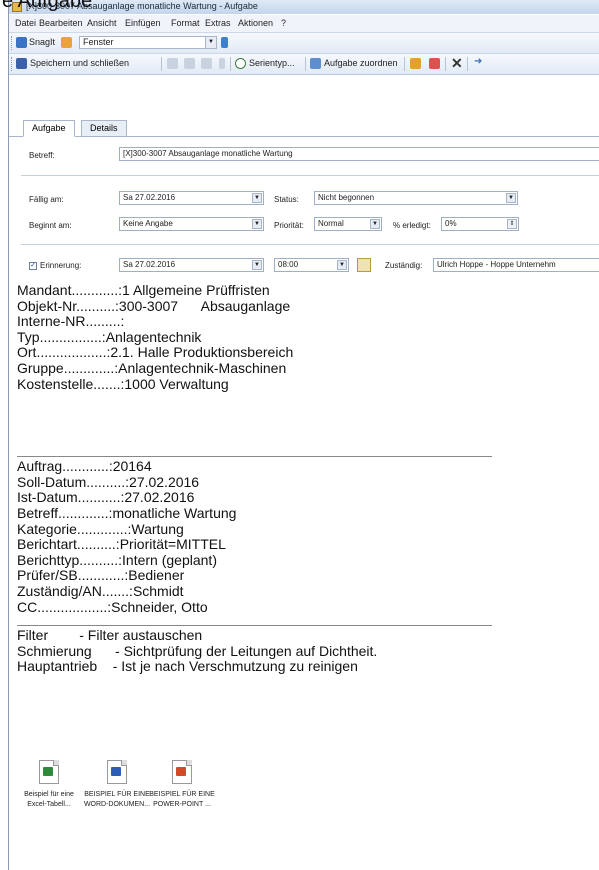 The height and width of the screenshot is (870, 599). What do you see at coordinates (283, 23) in the screenshot?
I see `menu-help: ?` at bounding box center [283, 23].